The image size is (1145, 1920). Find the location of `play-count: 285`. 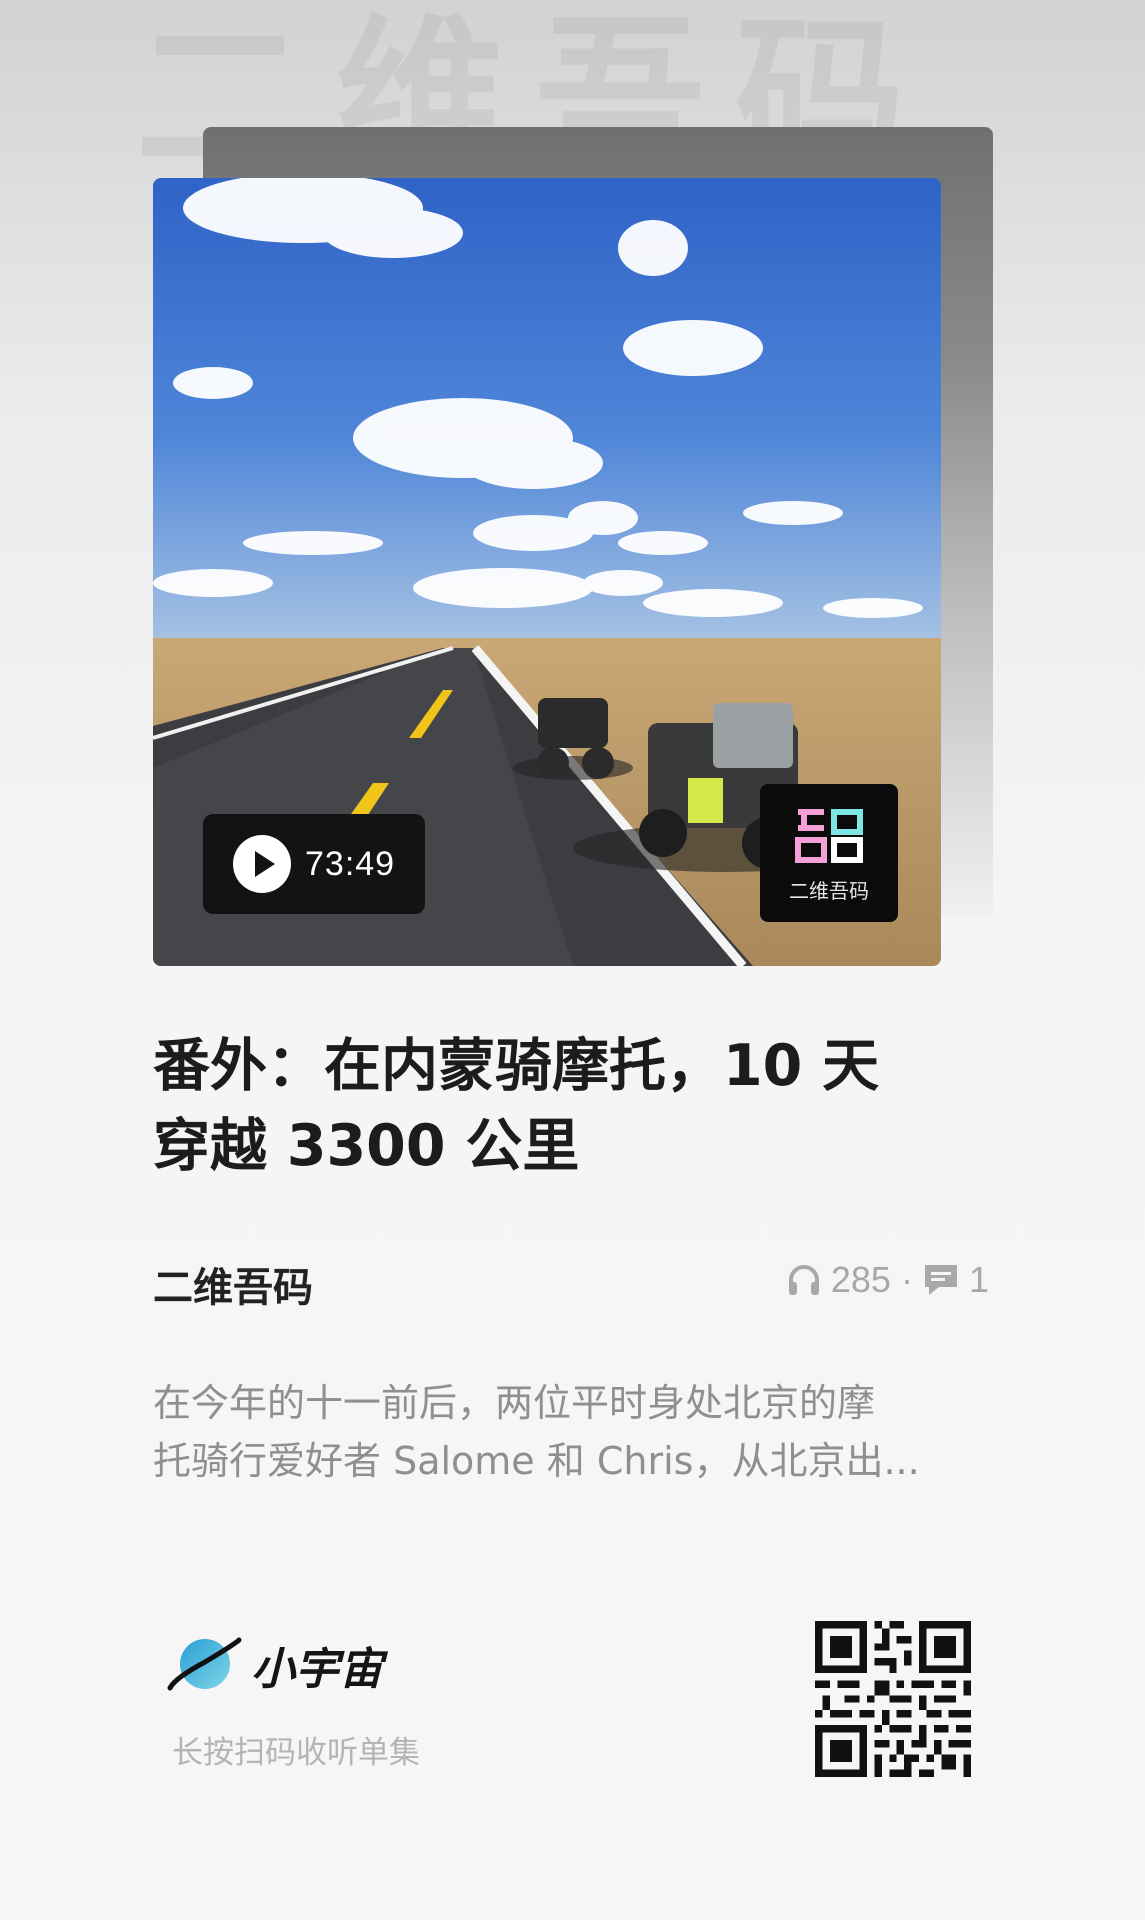

play-count: 285 is located at coordinates (860, 1279).